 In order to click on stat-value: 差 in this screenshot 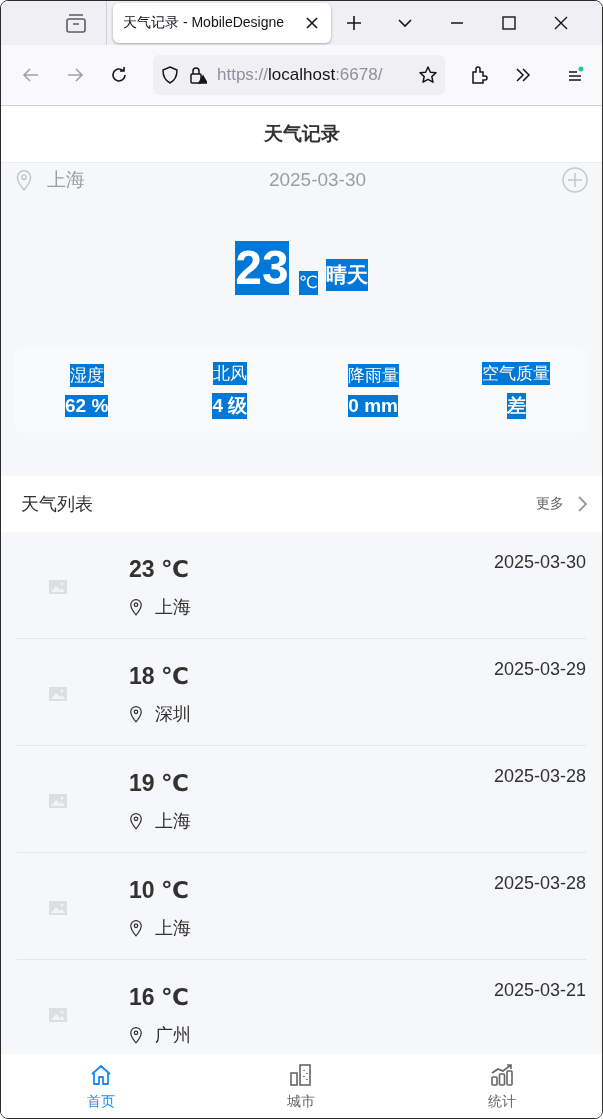, I will do `click(516, 405)`.